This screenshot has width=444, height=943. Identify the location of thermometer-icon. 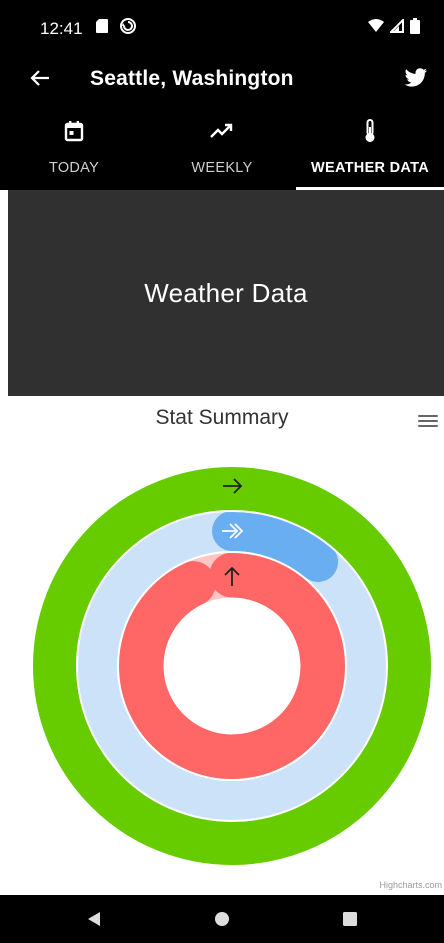
(370, 131).